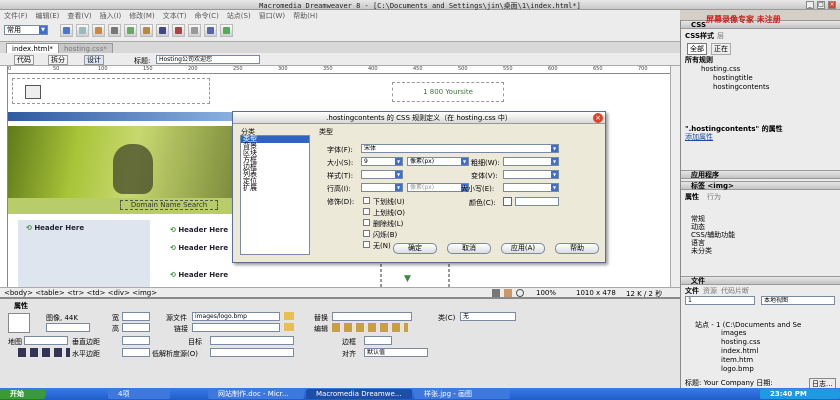 Image resolution: width=840 pixels, height=400 pixels. I want to click on align-select: 默认值, so click(396, 352).